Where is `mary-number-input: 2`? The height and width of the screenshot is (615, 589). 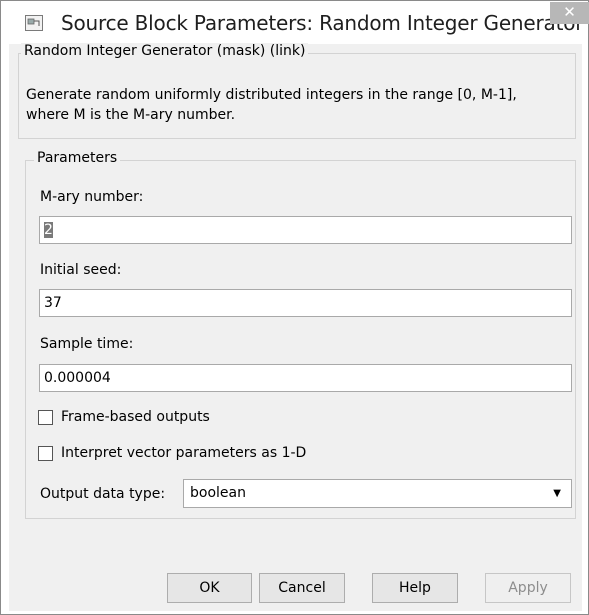
mary-number-input: 2 is located at coordinates (305, 230).